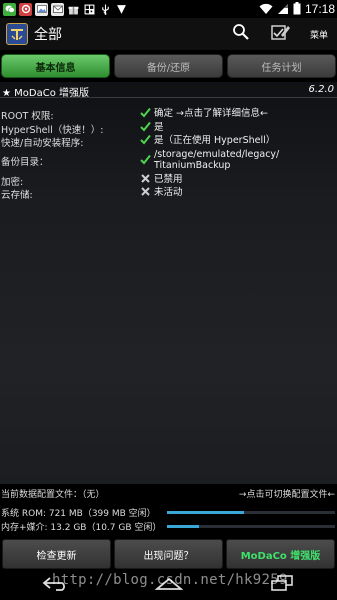 The image size is (337, 600). I want to click on storage-label: 内存+媒介: 13.2 GB（10.7 GB 空闲）, so click(81, 528).